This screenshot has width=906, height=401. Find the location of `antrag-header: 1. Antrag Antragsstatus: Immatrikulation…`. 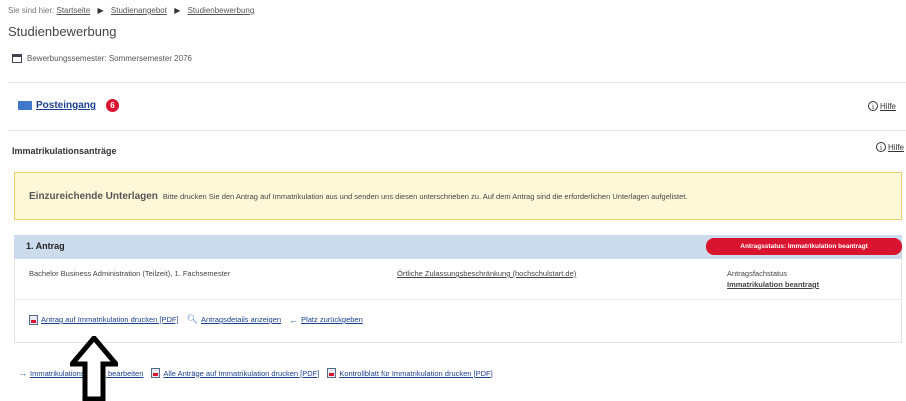

antrag-header: 1. Antrag Antragsstatus: Immatrikulation… is located at coordinates (458, 247).